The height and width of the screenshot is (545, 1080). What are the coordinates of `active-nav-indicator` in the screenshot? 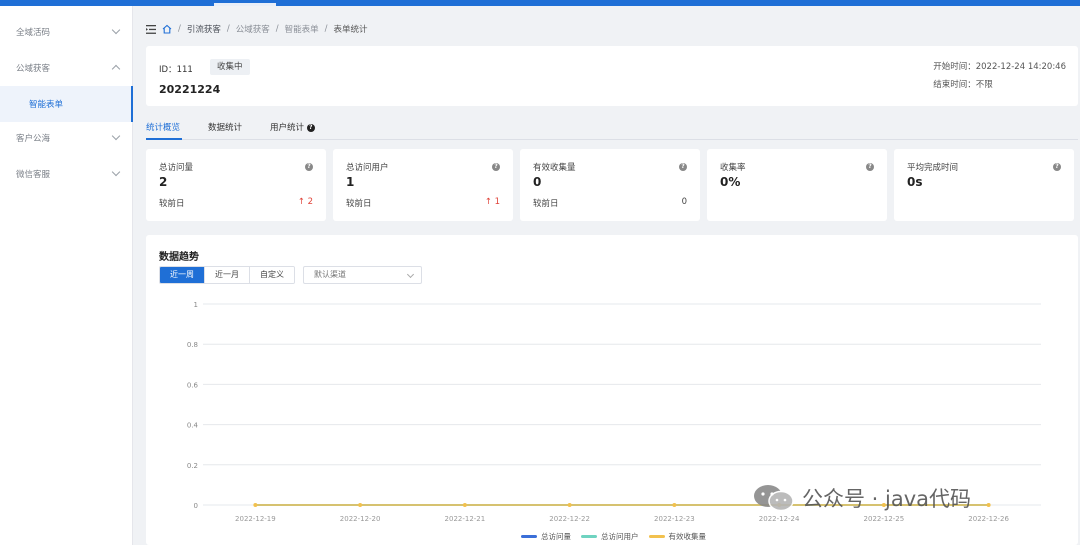 It's located at (245, 4).